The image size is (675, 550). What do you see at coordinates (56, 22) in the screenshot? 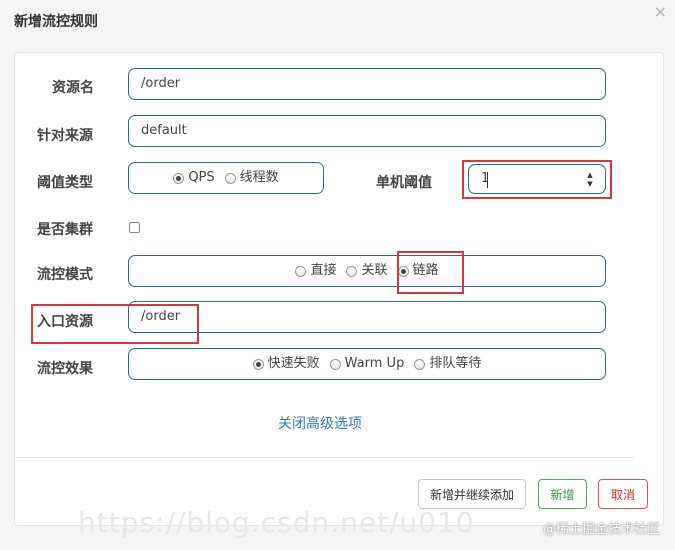
I see `dialog-title: 新增流控规则` at bounding box center [56, 22].